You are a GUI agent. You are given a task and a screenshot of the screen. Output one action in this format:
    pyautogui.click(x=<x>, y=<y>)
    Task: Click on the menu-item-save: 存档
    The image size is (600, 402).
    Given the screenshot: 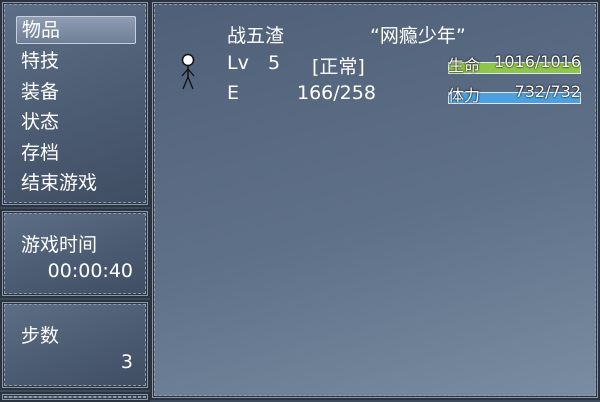 What is the action you would take?
    pyautogui.click(x=76, y=153)
    